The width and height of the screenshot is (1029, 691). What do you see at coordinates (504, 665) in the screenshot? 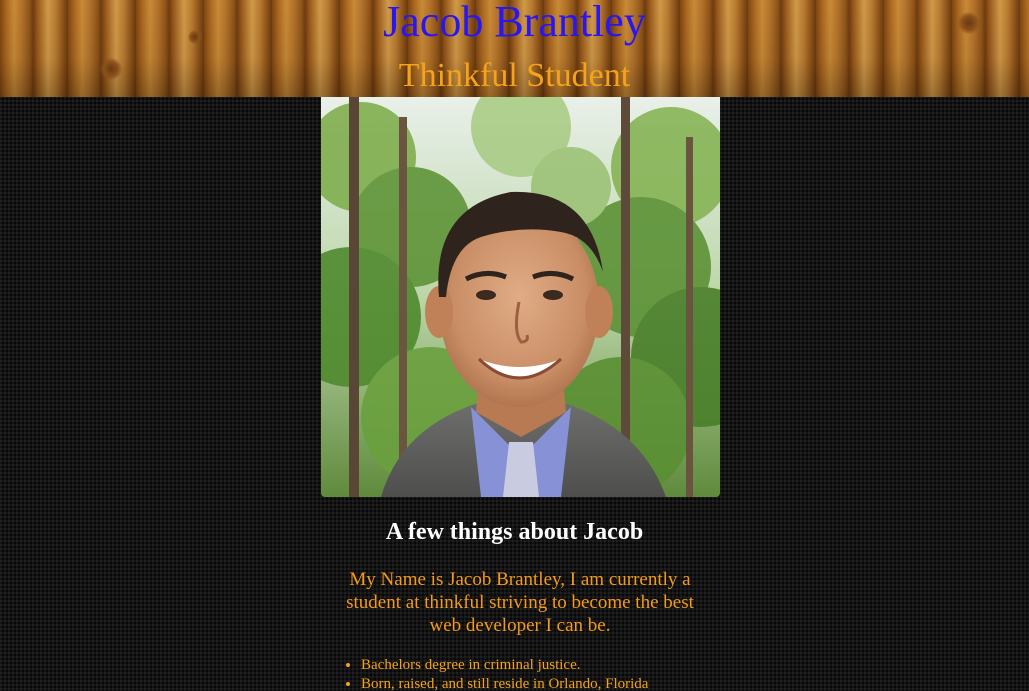
I see `list-item: Bachelors degree in criminal justice.` at bounding box center [504, 665].